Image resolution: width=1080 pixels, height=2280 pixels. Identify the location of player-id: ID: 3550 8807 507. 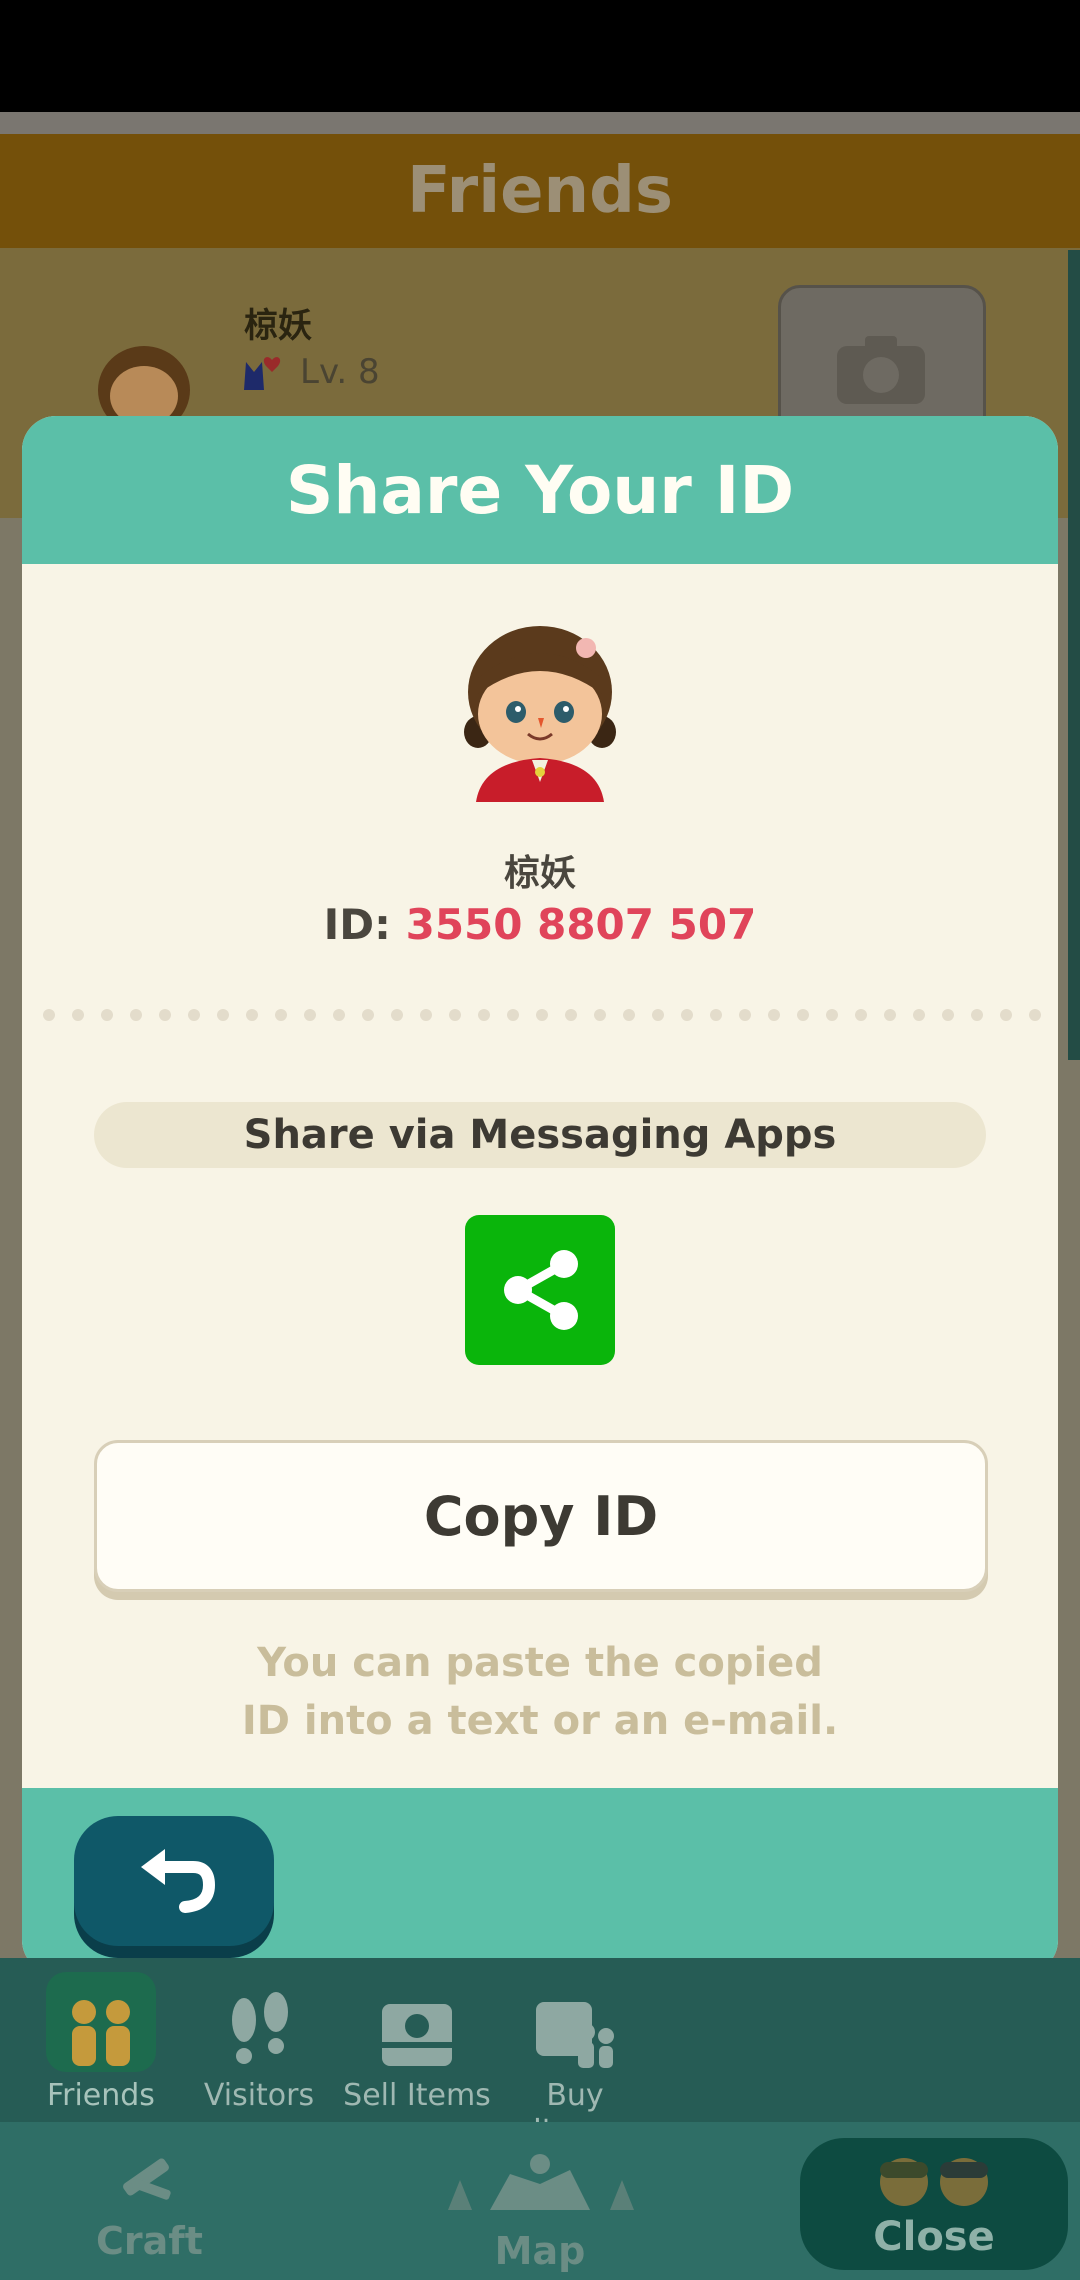
(540, 924).